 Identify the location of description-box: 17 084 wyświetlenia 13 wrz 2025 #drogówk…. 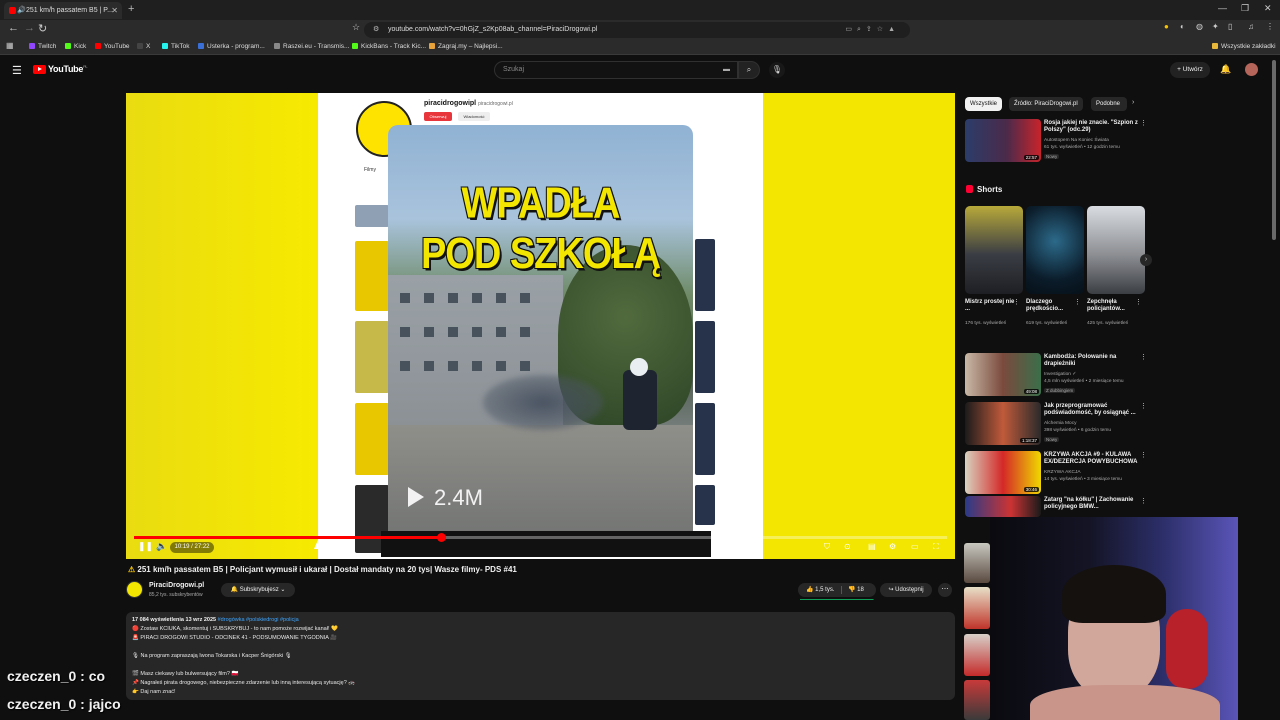
(540, 656).